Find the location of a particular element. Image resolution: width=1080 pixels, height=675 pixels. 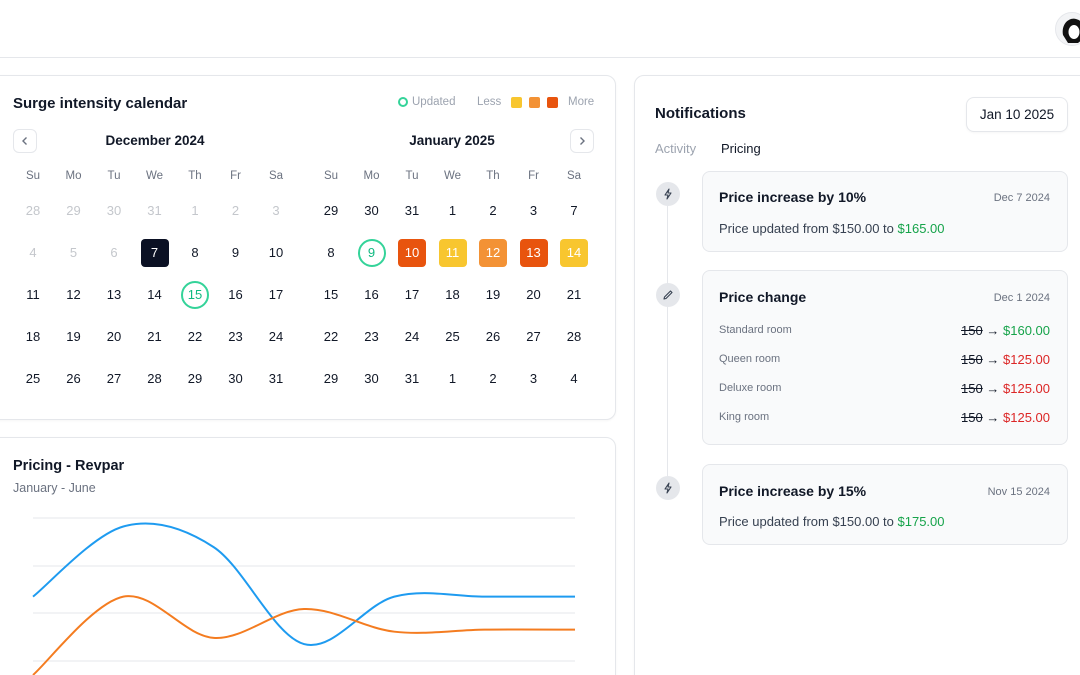

notification-text: Price updated from $150.00 to $165.00 is located at coordinates (832, 228).